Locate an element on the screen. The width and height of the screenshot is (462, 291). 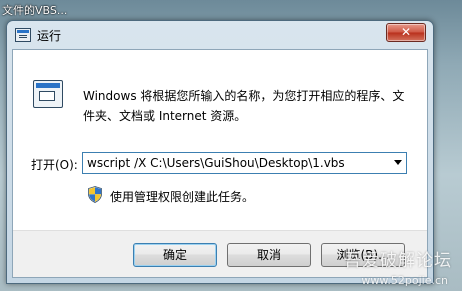
close-icon: ✕ is located at coordinates (406, 32).